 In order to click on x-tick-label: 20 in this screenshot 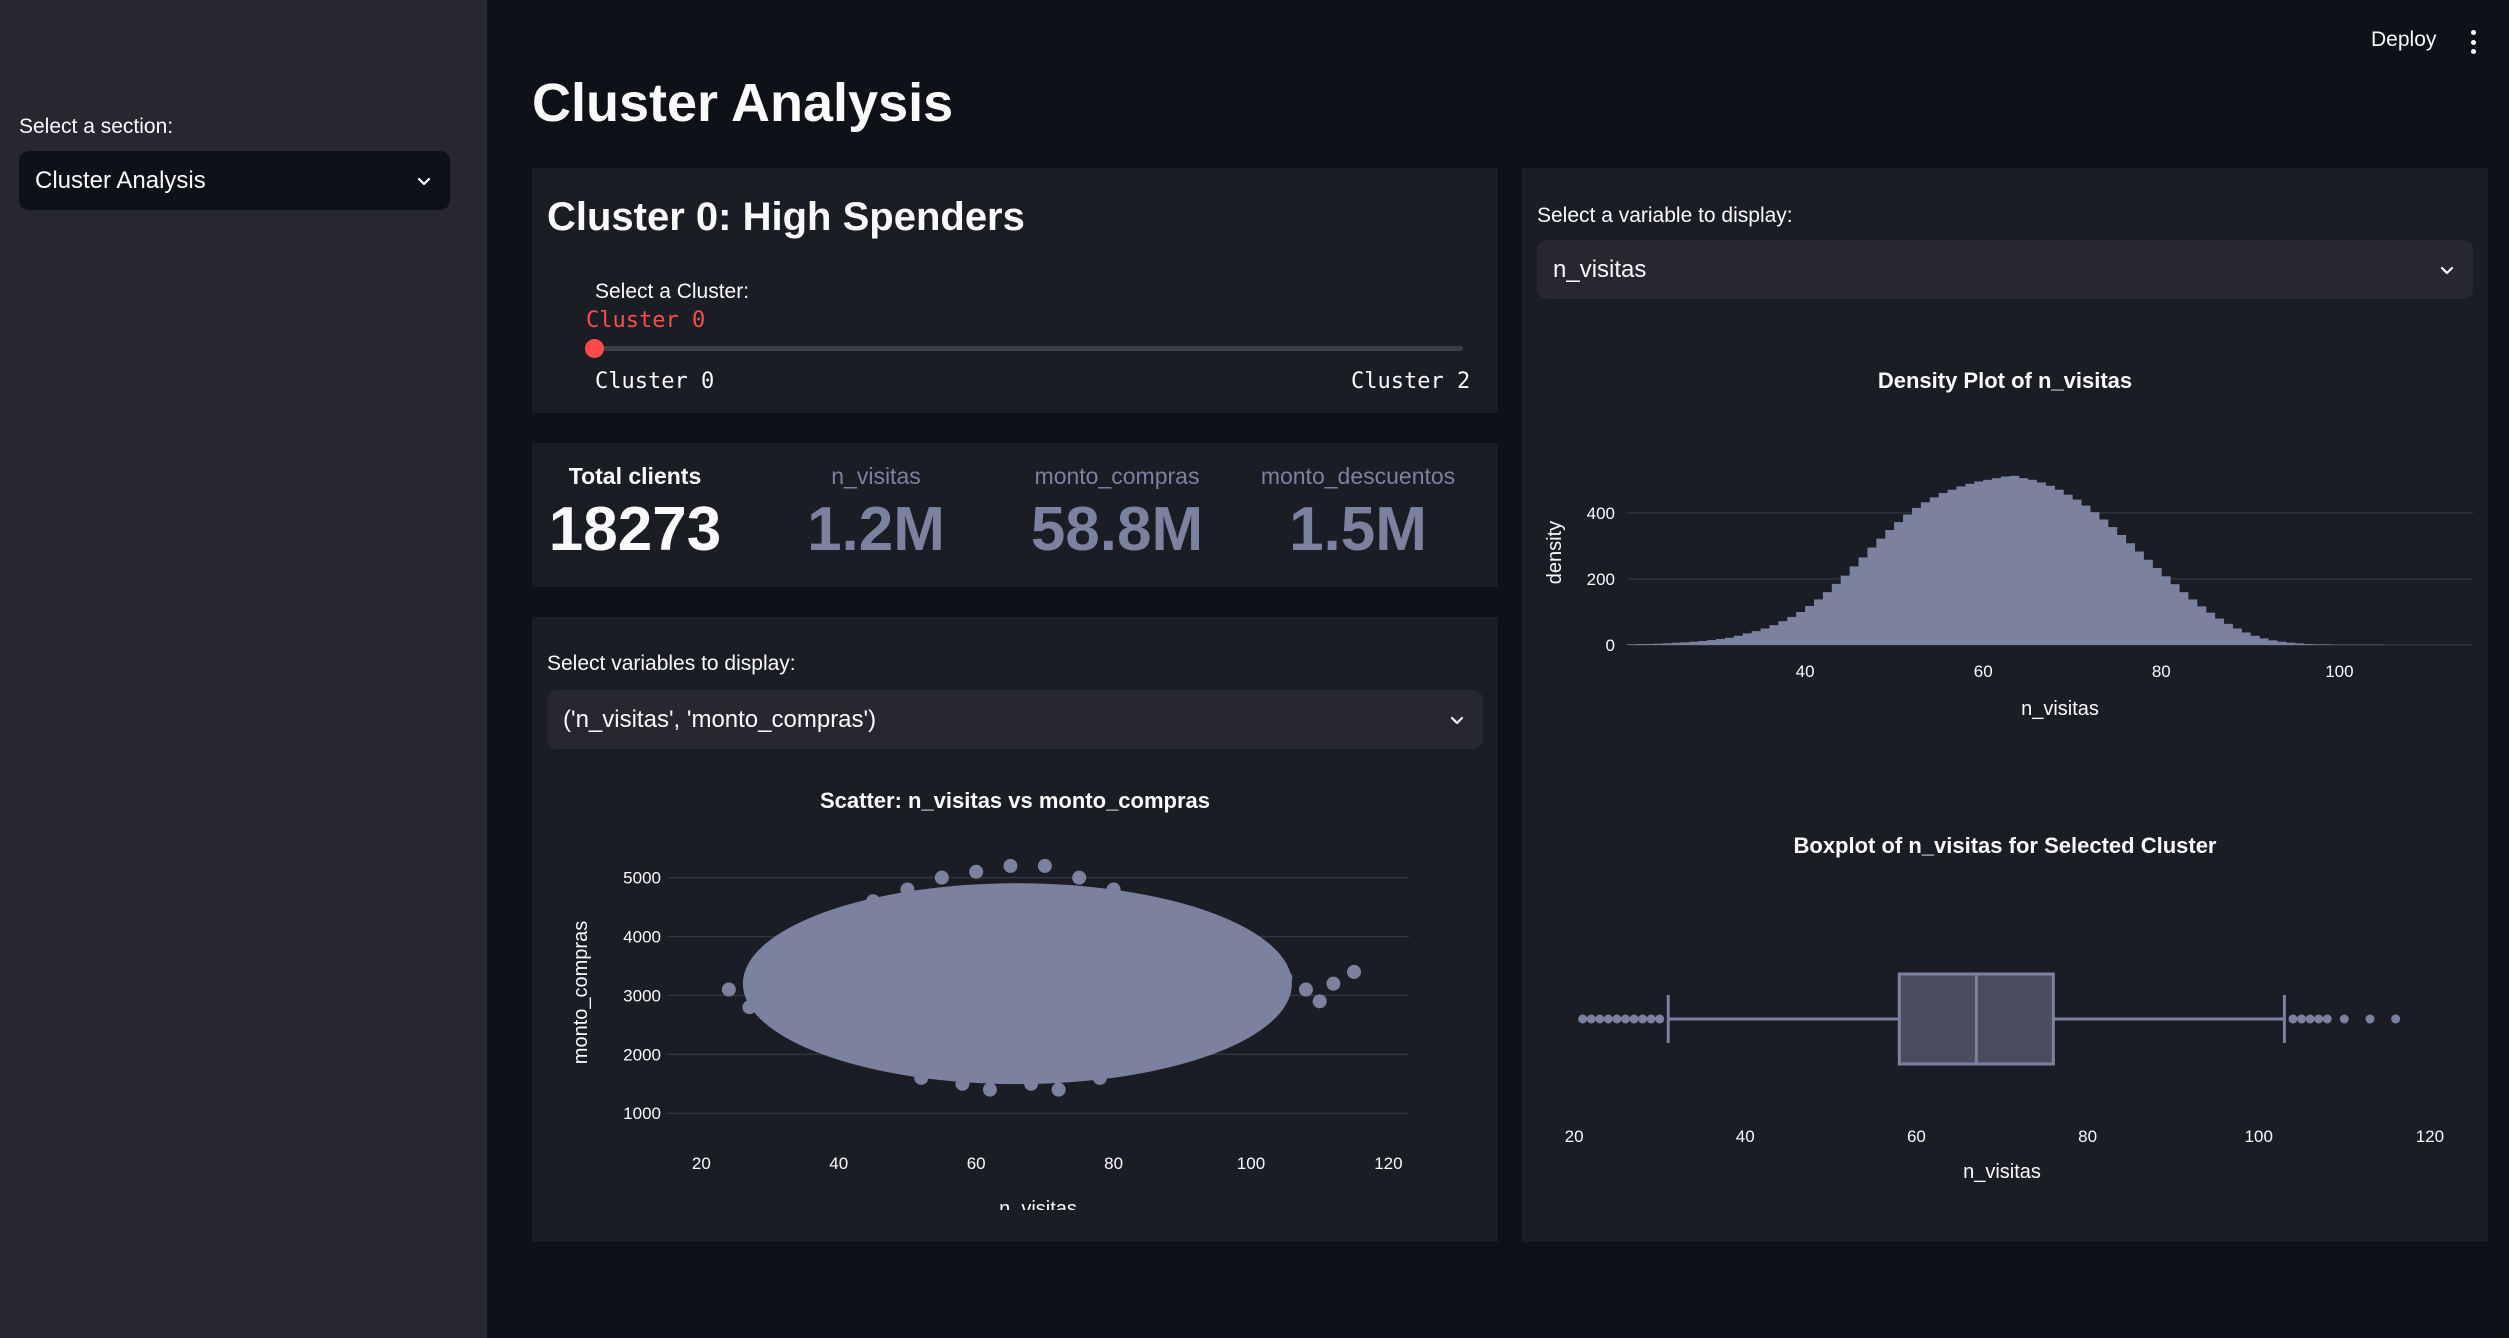, I will do `click(701, 1163)`.